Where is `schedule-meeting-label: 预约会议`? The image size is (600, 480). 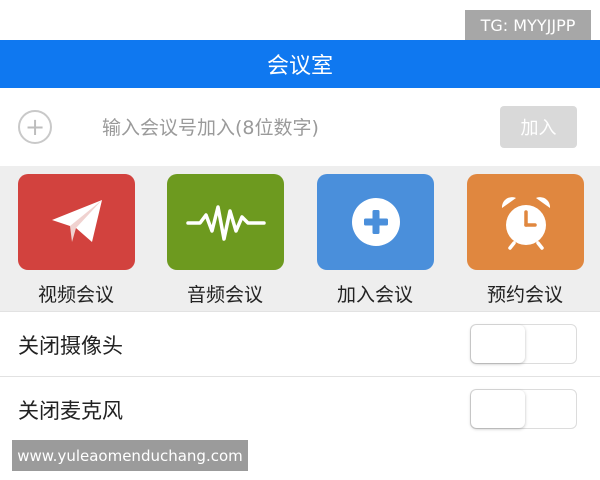
schedule-meeting-label: 预约会议 is located at coordinates (524, 295).